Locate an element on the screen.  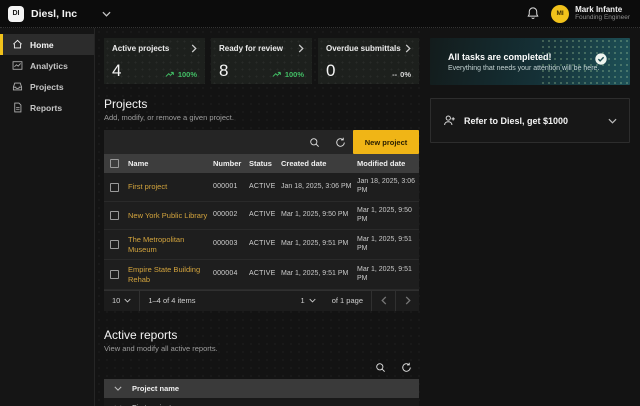
user-name: Mark Infante is located at coordinates (599, 9).